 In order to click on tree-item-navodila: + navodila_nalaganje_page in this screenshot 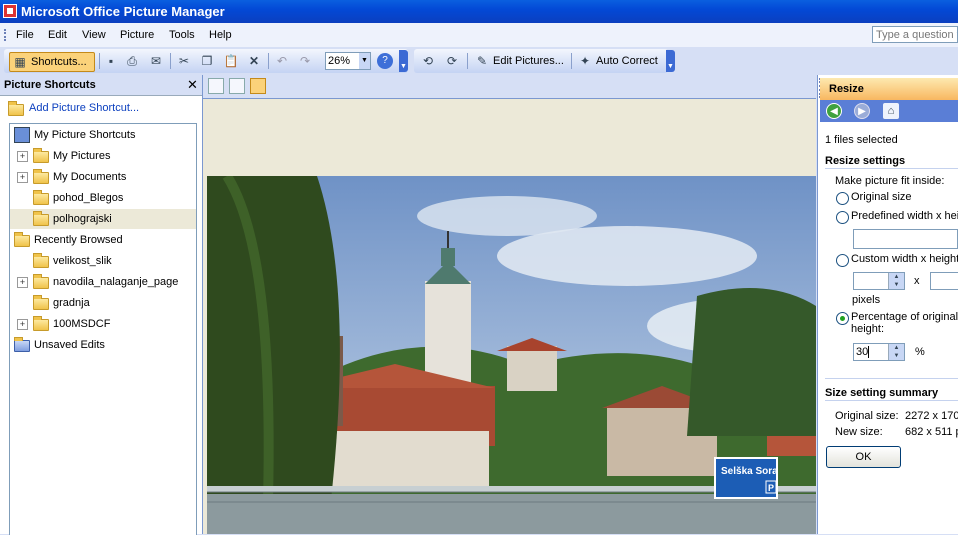, I will do `click(103, 282)`.